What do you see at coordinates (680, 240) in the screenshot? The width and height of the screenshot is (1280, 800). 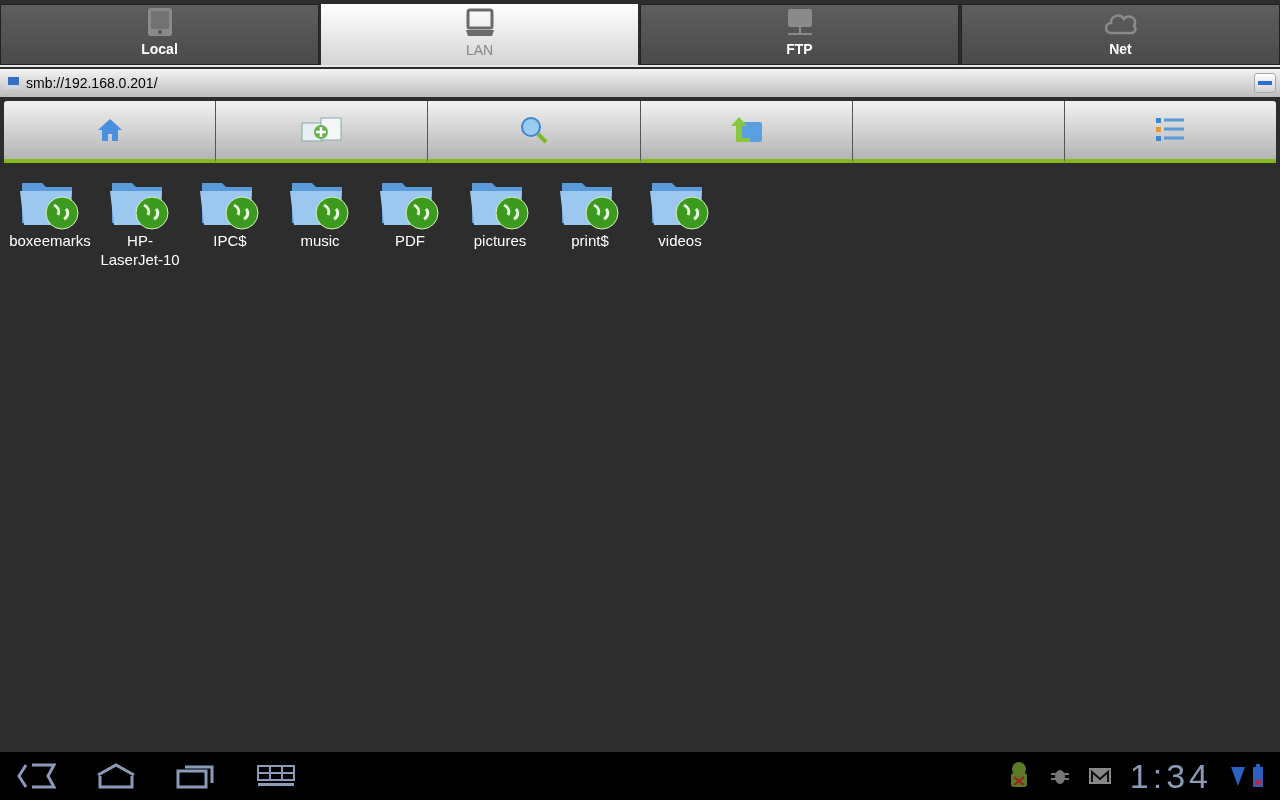 I see `folder-label: videos` at bounding box center [680, 240].